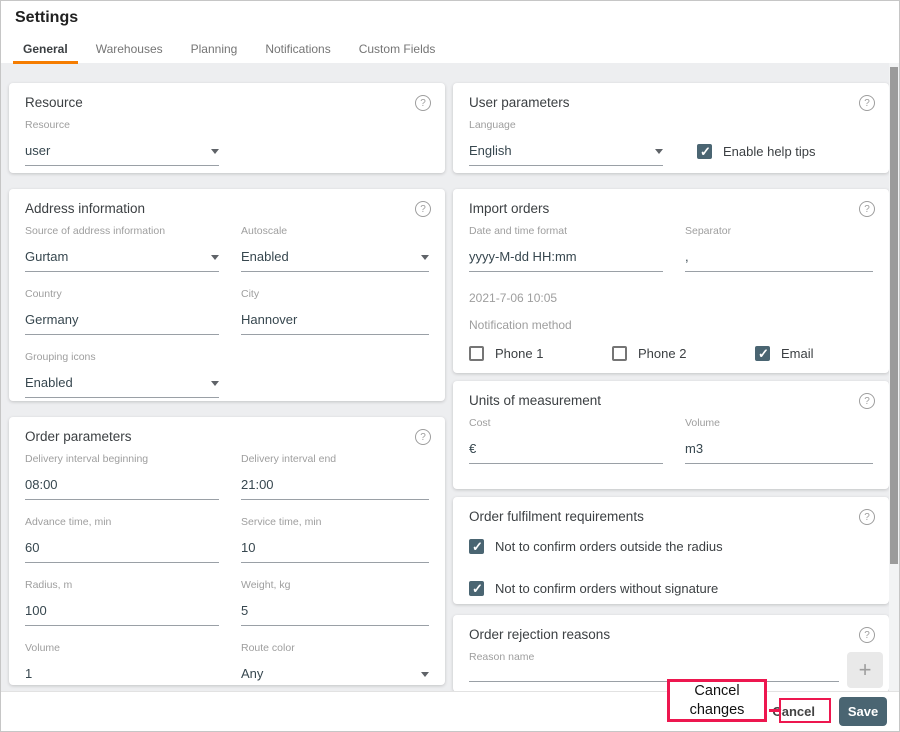 Image resolution: width=900 pixels, height=732 pixels. I want to click on enable-help-tips-checkbox: Enable help tips, so click(756, 152).